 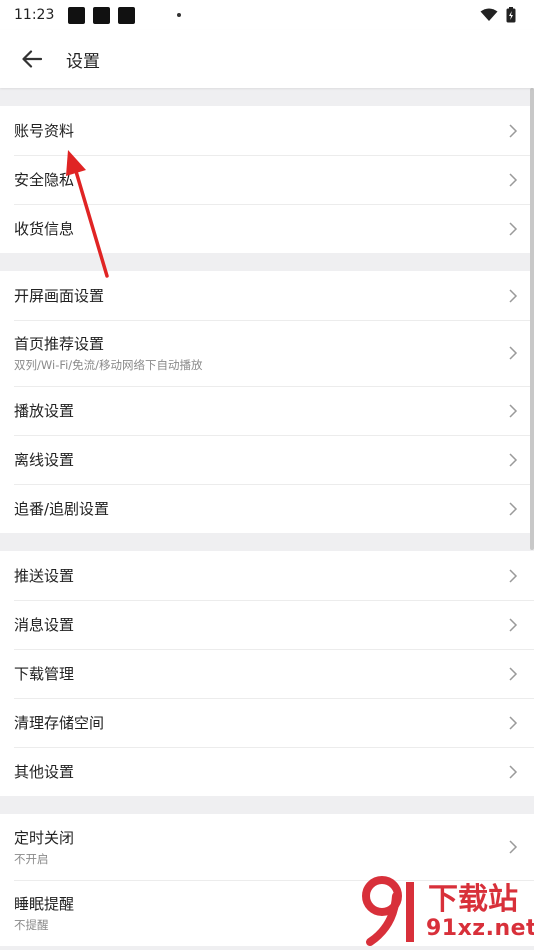 I want to click on settings-item-sleep-timer: 定时关闭 不开启, so click(x=267, y=847).